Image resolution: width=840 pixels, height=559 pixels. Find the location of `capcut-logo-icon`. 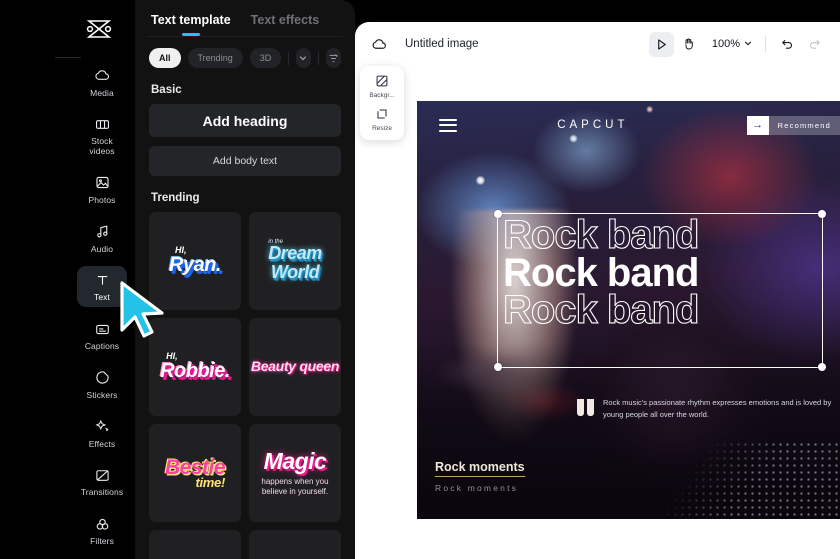

capcut-logo-icon is located at coordinates (99, 29).